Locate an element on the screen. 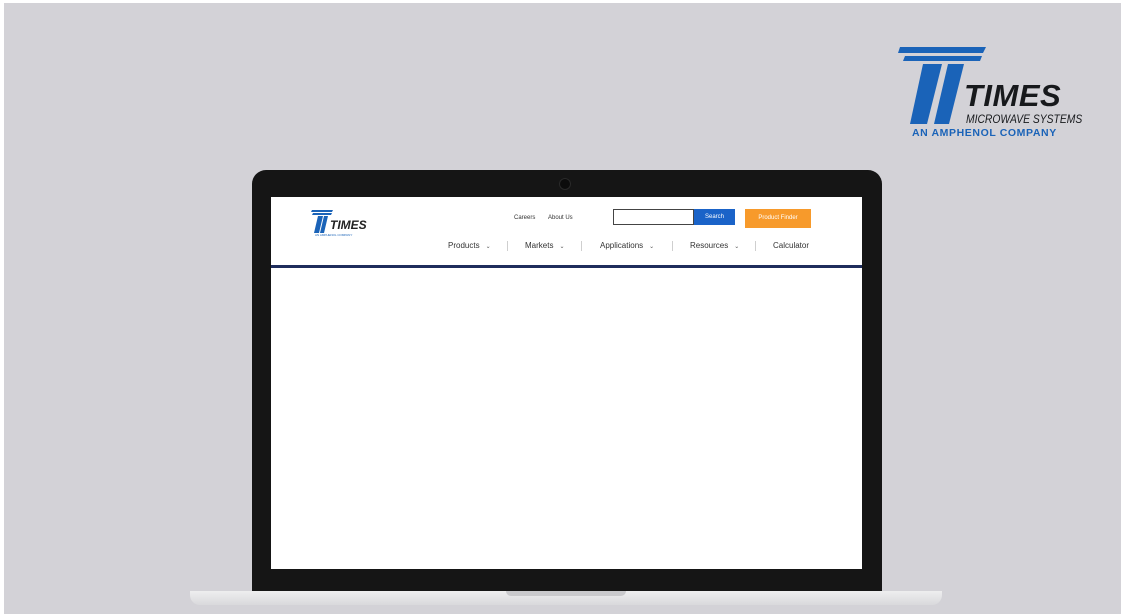  brand-tagline: AN AMPHENOL COMPANY is located at coordinates (984, 133).